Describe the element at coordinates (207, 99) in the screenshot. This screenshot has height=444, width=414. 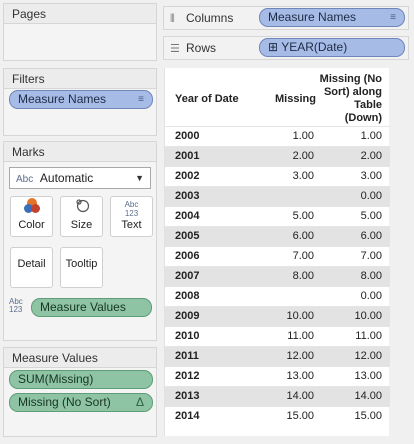
I see `column-header-year: Year of Date` at that location.